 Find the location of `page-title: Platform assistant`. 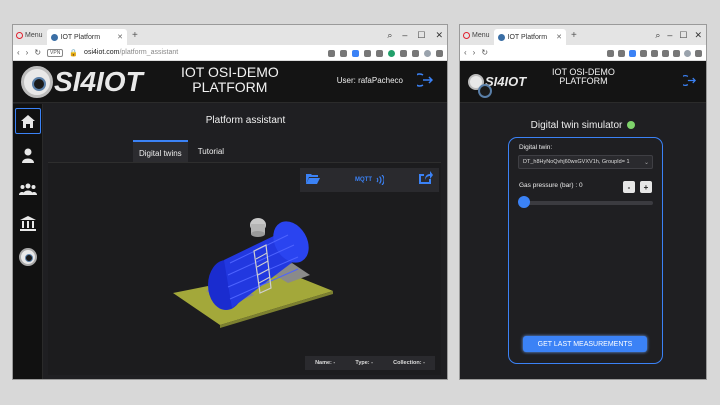

page-title: Platform assistant is located at coordinates (245, 120).